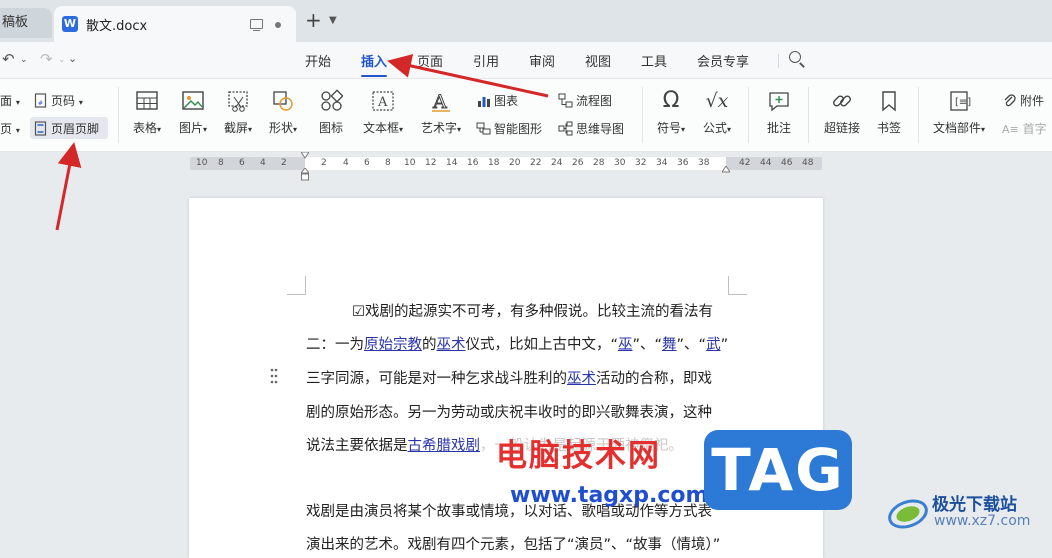 This screenshot has height=558, width=1052. What do you see at coordinates (302, 142) in the screenshot?
I see `annotation-arrows` at bounding box center [302, 142].